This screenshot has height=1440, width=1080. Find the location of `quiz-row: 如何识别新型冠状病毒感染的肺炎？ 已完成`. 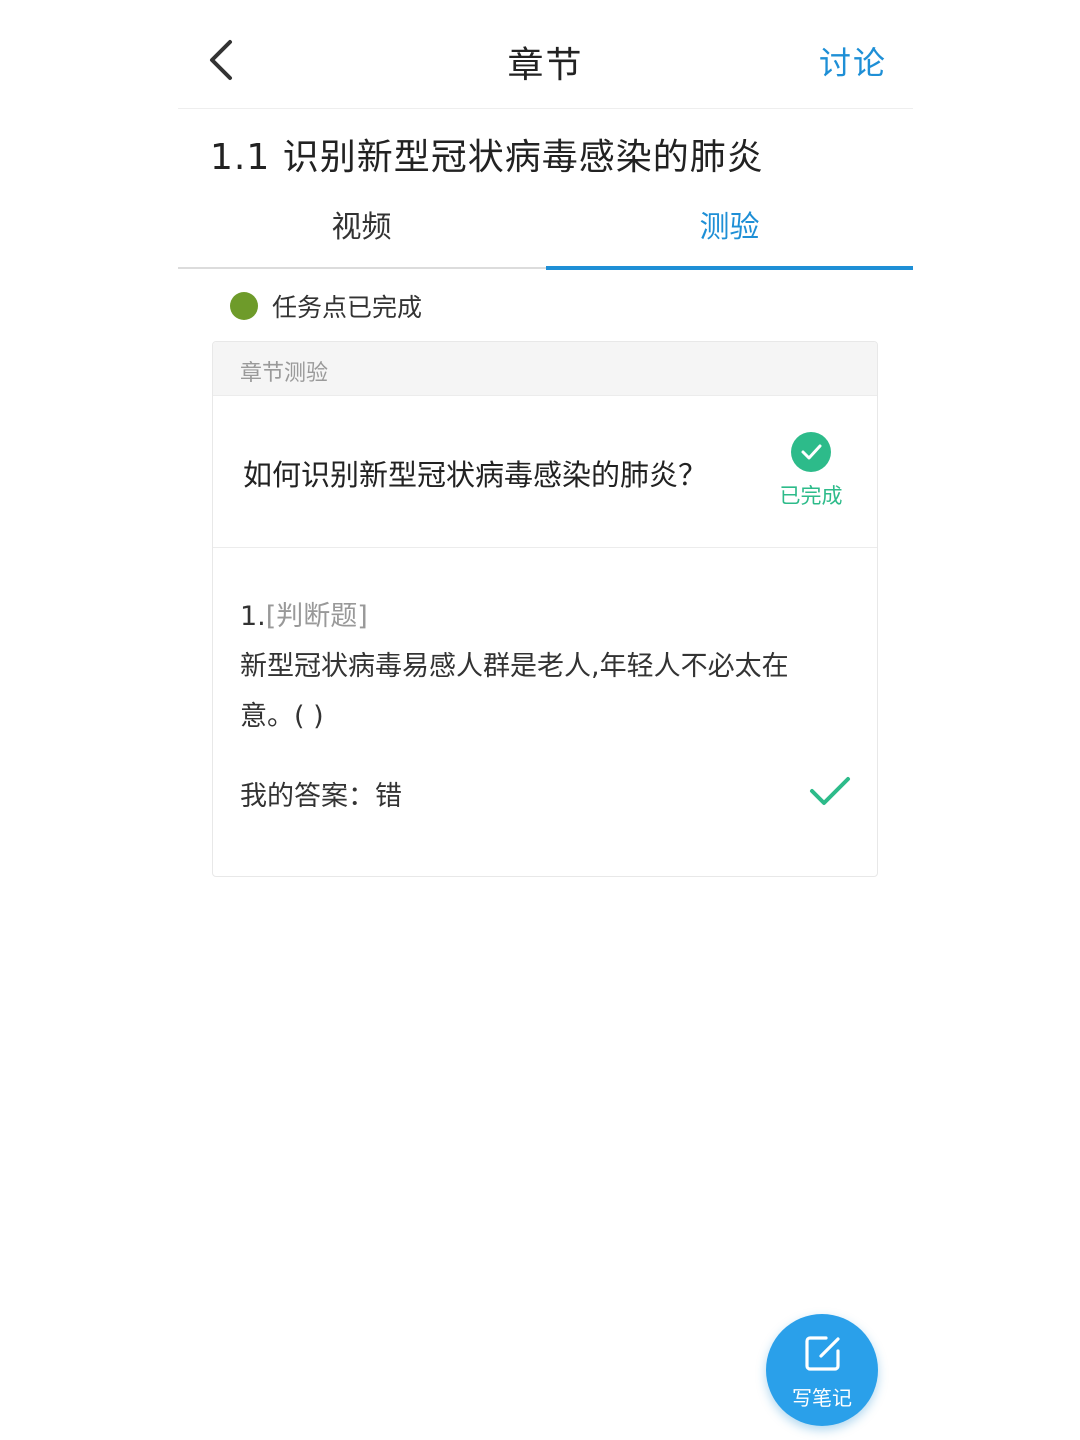

quiz-row: 如何识别新型冠状病毒感染的肺炎？ 已完成 is located at coordinates (545, 472).